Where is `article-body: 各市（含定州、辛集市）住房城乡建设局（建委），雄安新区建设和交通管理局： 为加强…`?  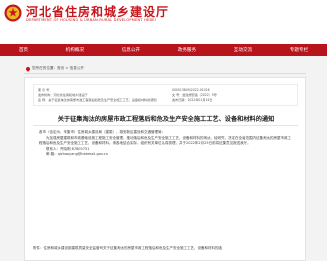 article-body: 各市（含定州、辛集市）住房城乡建设局（建委），雄安新区建设和交通管理局： 为加强… is located at coordinates (165, 144).